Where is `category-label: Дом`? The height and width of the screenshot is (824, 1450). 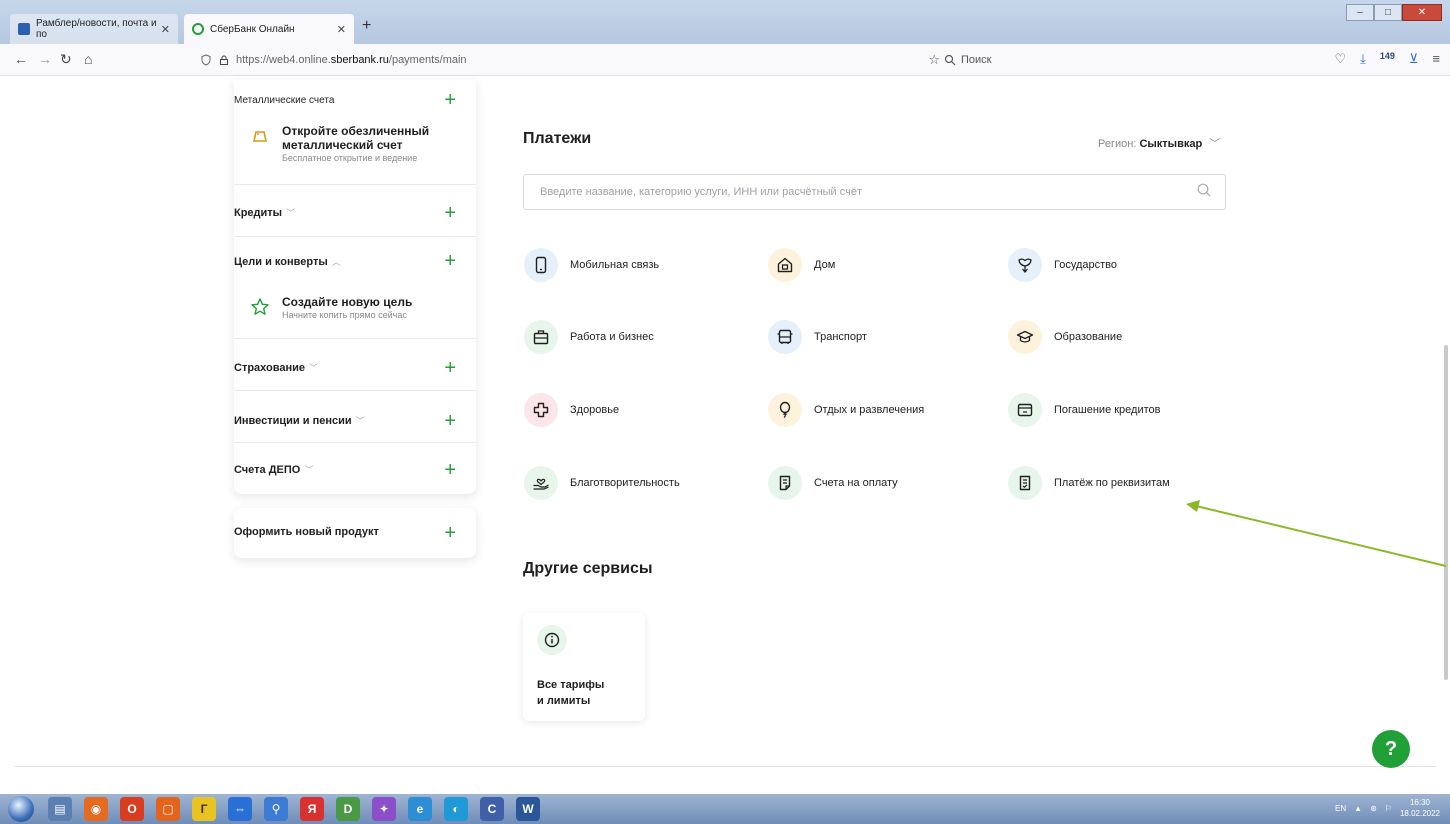 category-label: Дом is located at coordinates (825, 265).